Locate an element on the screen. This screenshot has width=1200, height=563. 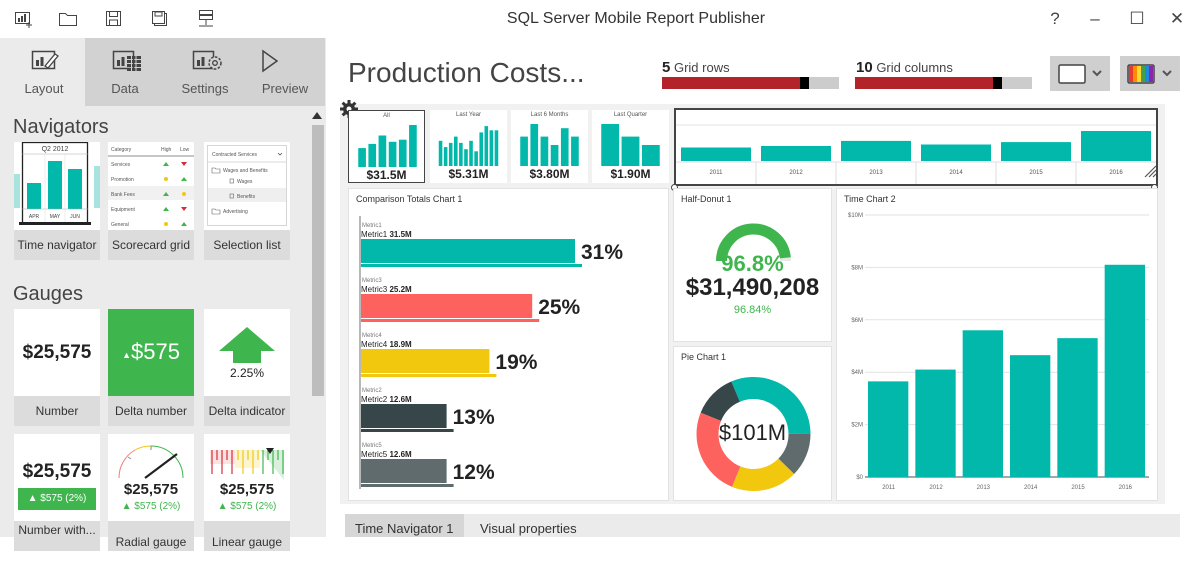
grid-rows-slider is located at coordinates (750, 83).